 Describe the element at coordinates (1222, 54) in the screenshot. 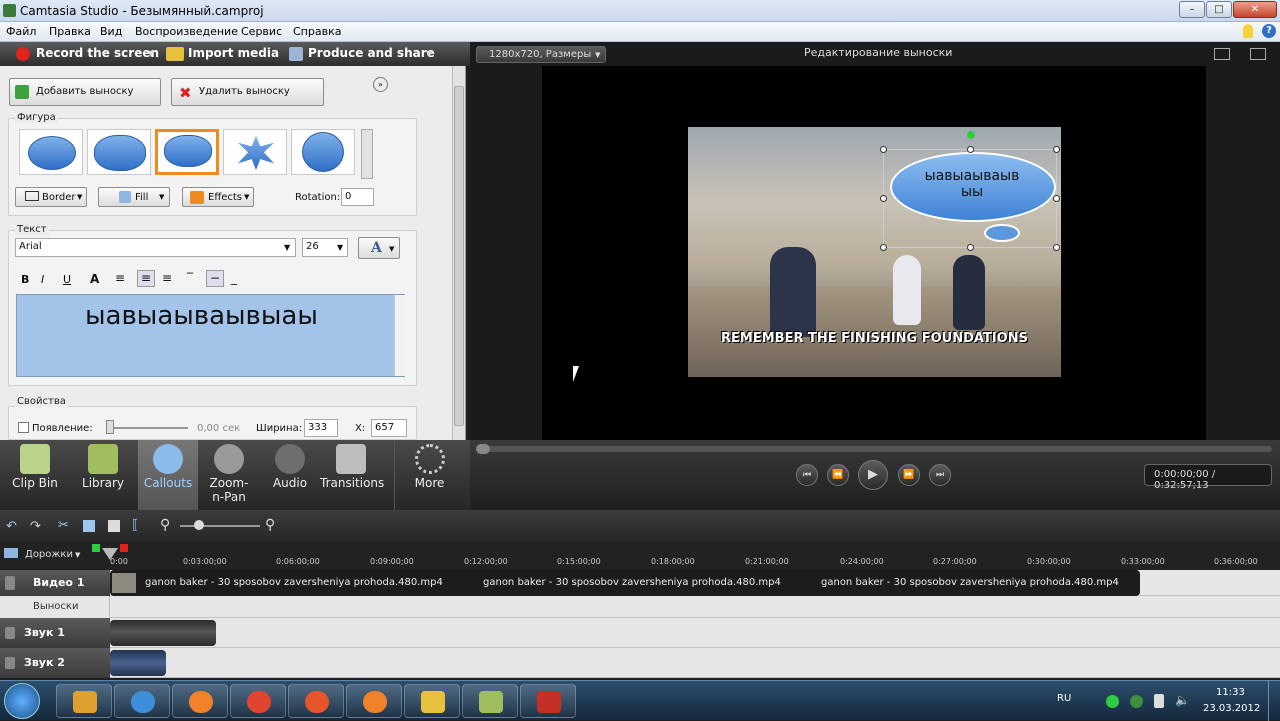

I see `fullscreen-icon` at that location.